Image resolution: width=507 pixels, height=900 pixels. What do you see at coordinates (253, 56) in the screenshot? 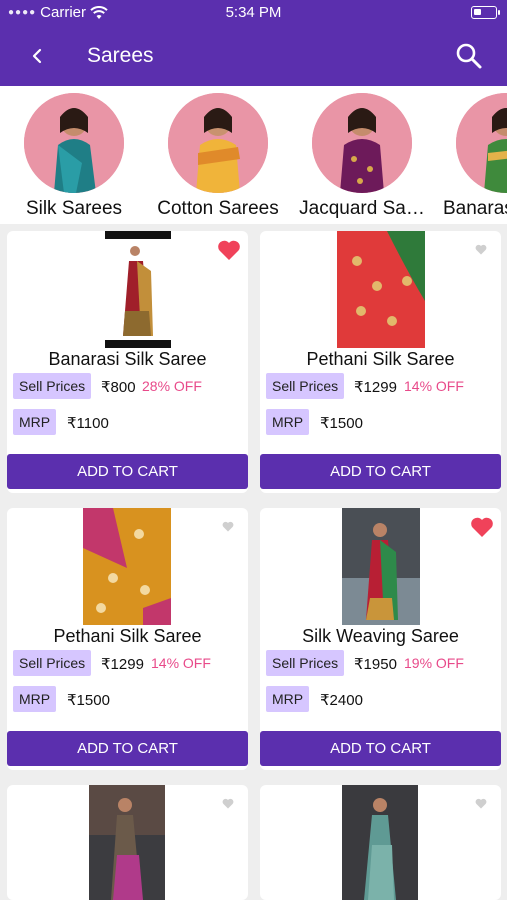
I see `navigation-bar: Sarees` at bounding box center [253, 56].